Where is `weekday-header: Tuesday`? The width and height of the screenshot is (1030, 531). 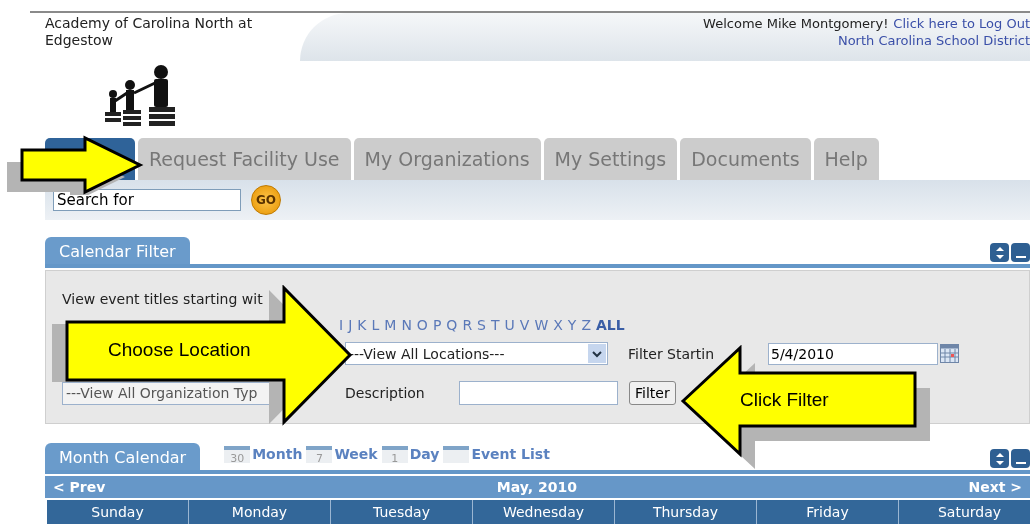
weekday-header: Tuesday is located at coordinates (402, 512).